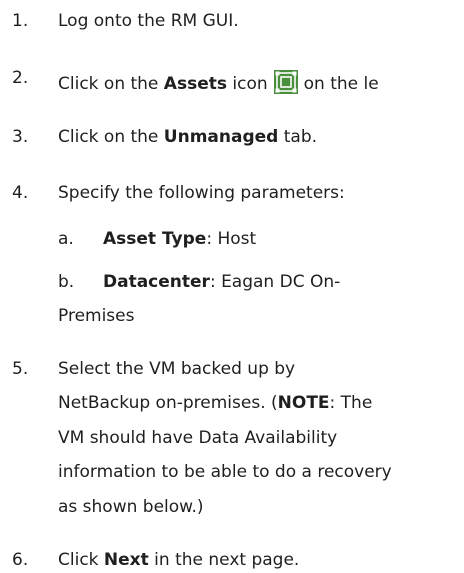 The height and width of the screenshot is (573, 464). What do you see at coordinates (231, 238) in the screenshot?
I see `step-4a-value: : Host` at bounding box center [231, 238].